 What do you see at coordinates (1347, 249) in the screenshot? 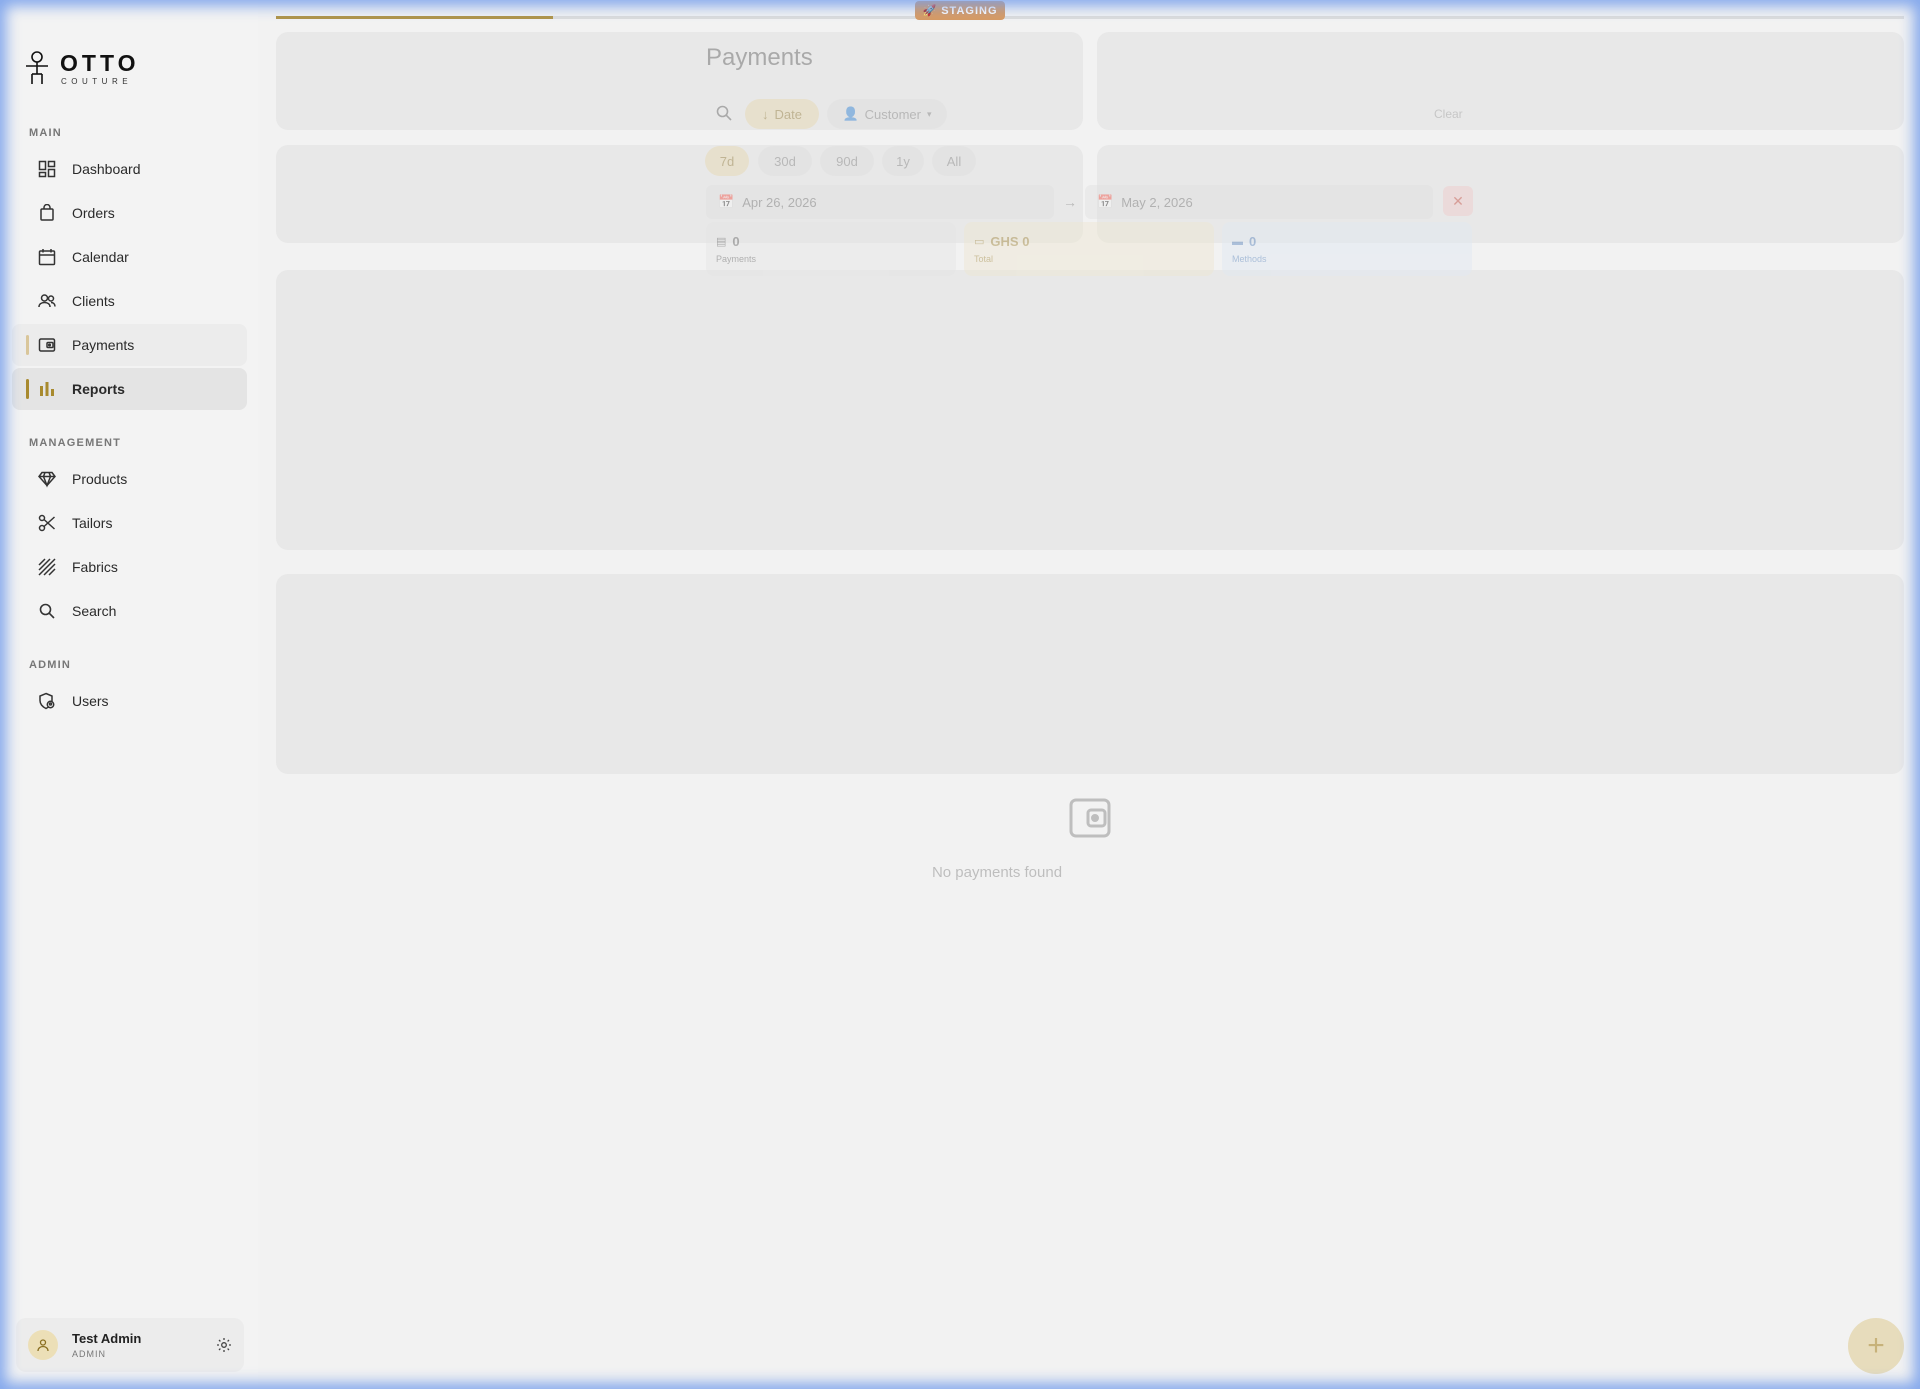
I see `stat-methods: ▬ 0 Methods` at bounding box center [1347, 249].